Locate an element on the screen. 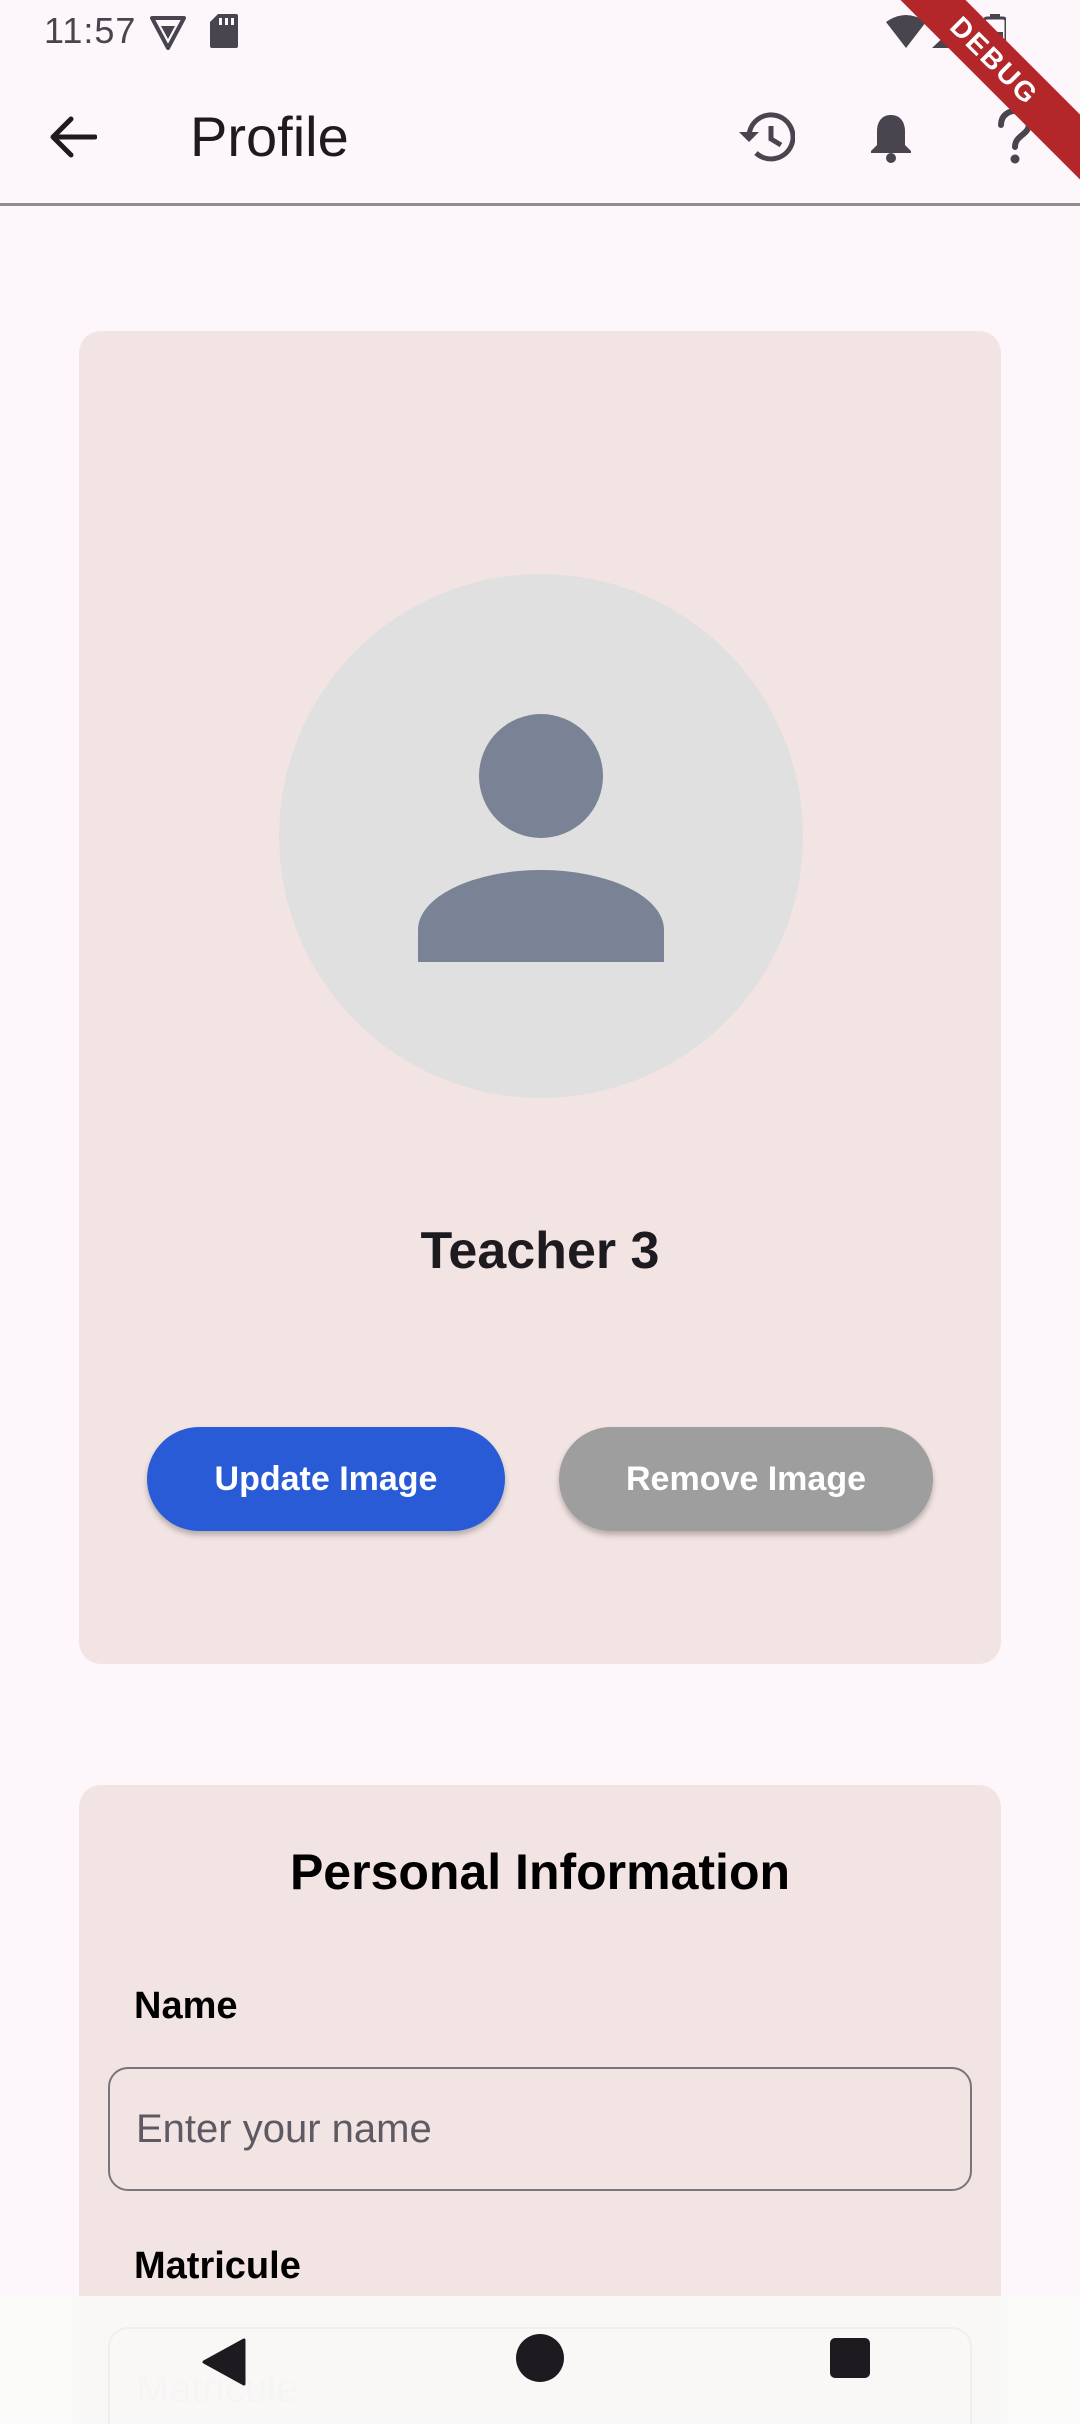 The width and height of the screenshot is (1080, 2424). app-bar: Profile is located at coordinates (540, 135).